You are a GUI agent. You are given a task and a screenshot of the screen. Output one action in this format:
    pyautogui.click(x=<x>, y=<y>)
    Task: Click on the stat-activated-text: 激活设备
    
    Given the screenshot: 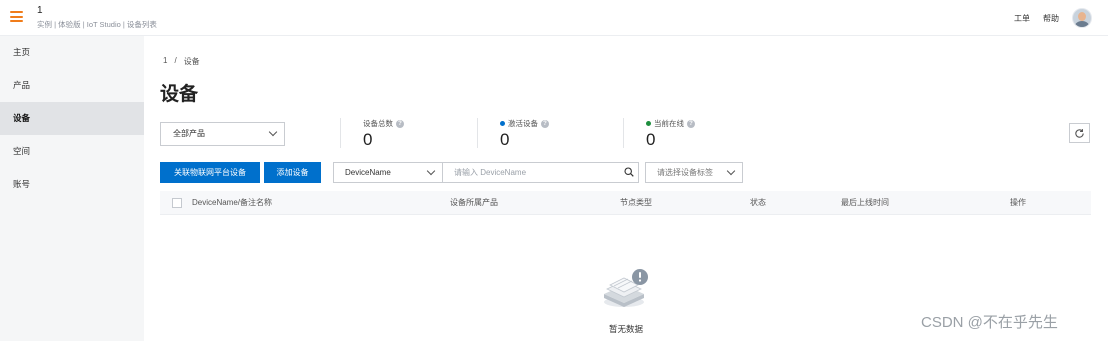 What is the action you would take?
    pyautogui.click(x=523, y=123)
    